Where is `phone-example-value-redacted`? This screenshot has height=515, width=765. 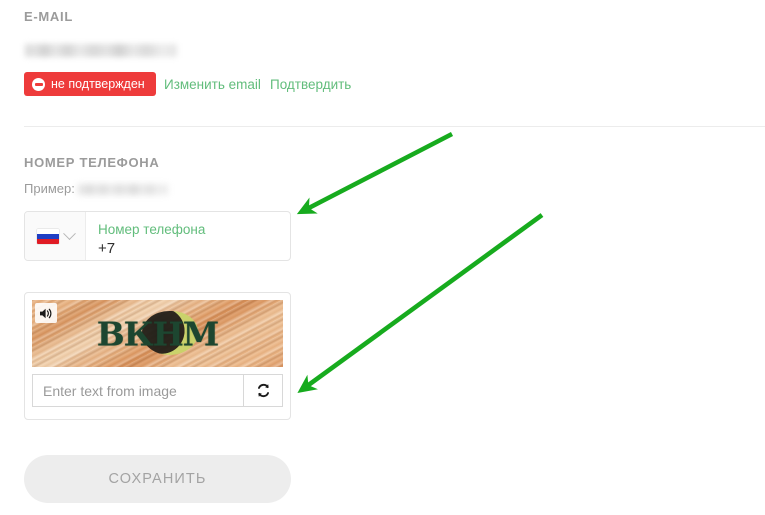 phone-example-value-redacted is located at coordinates (123, 189).